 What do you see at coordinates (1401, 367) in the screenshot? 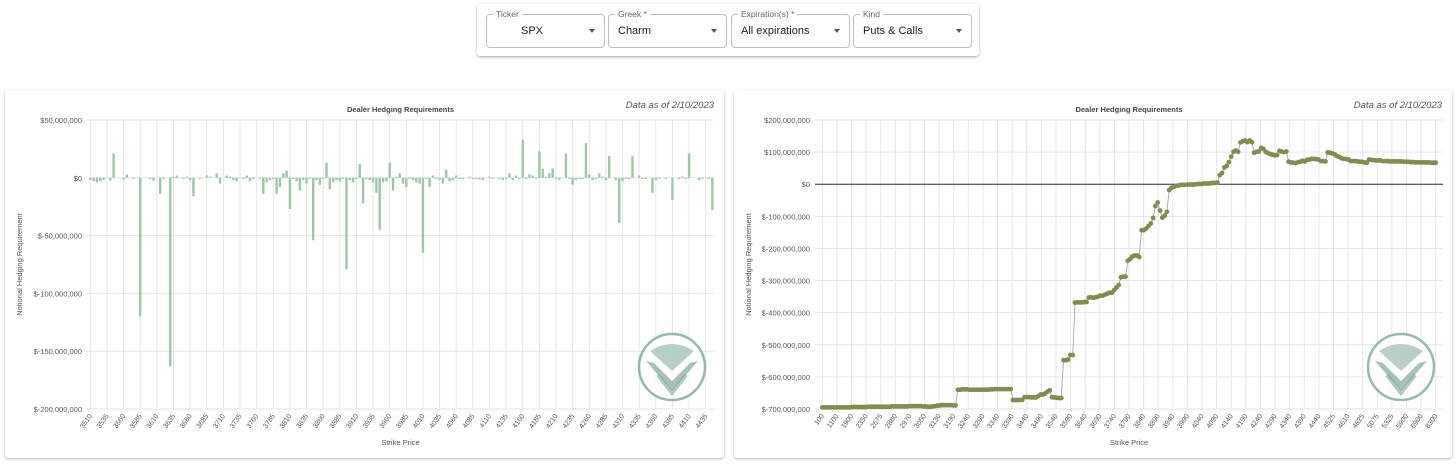
I see `watermark-logo` at bounding box center [1401, 367].